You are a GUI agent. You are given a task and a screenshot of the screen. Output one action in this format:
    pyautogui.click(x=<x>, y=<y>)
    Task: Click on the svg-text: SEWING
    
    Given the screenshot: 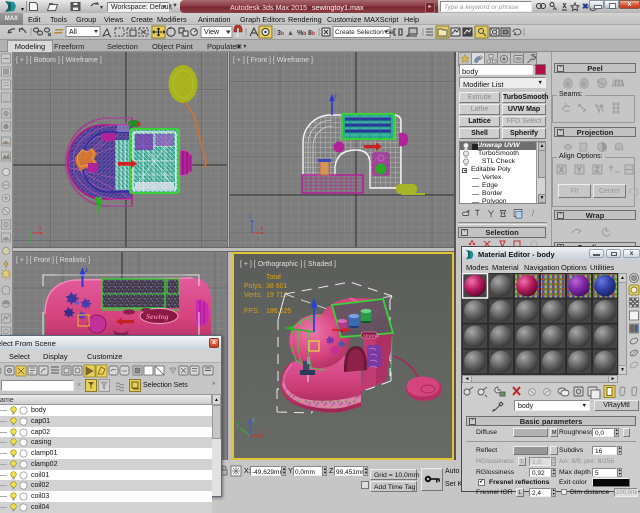 What is the action you would take?
    pyautogui.click(x=371, y=335)
    